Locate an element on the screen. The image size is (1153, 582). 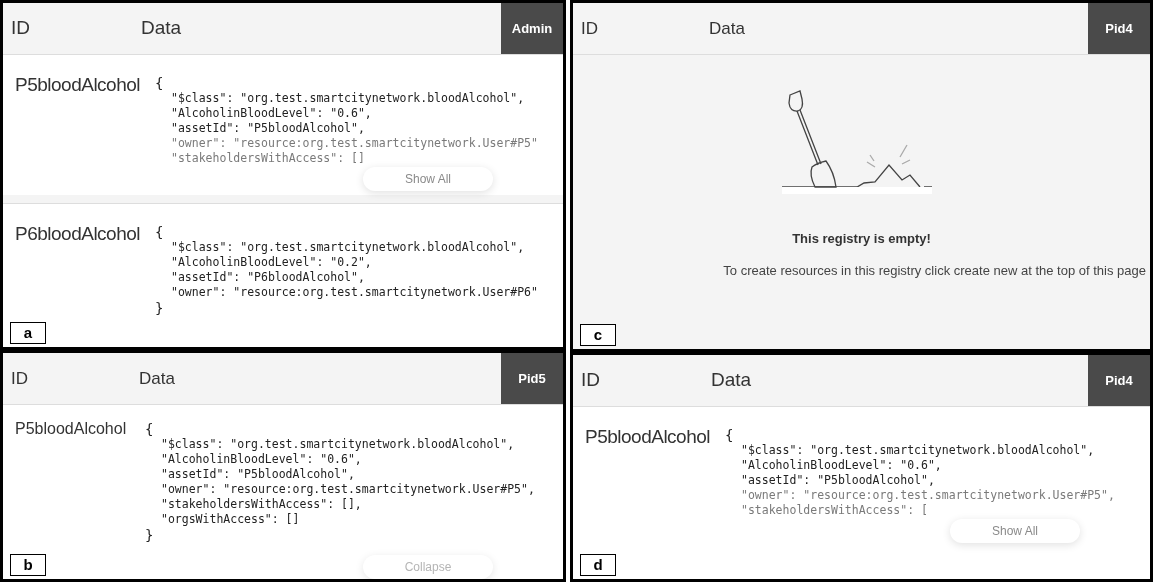
code-line: "AlcoholinBloodLevel": "0.2", is located at coordinates (272, 262).